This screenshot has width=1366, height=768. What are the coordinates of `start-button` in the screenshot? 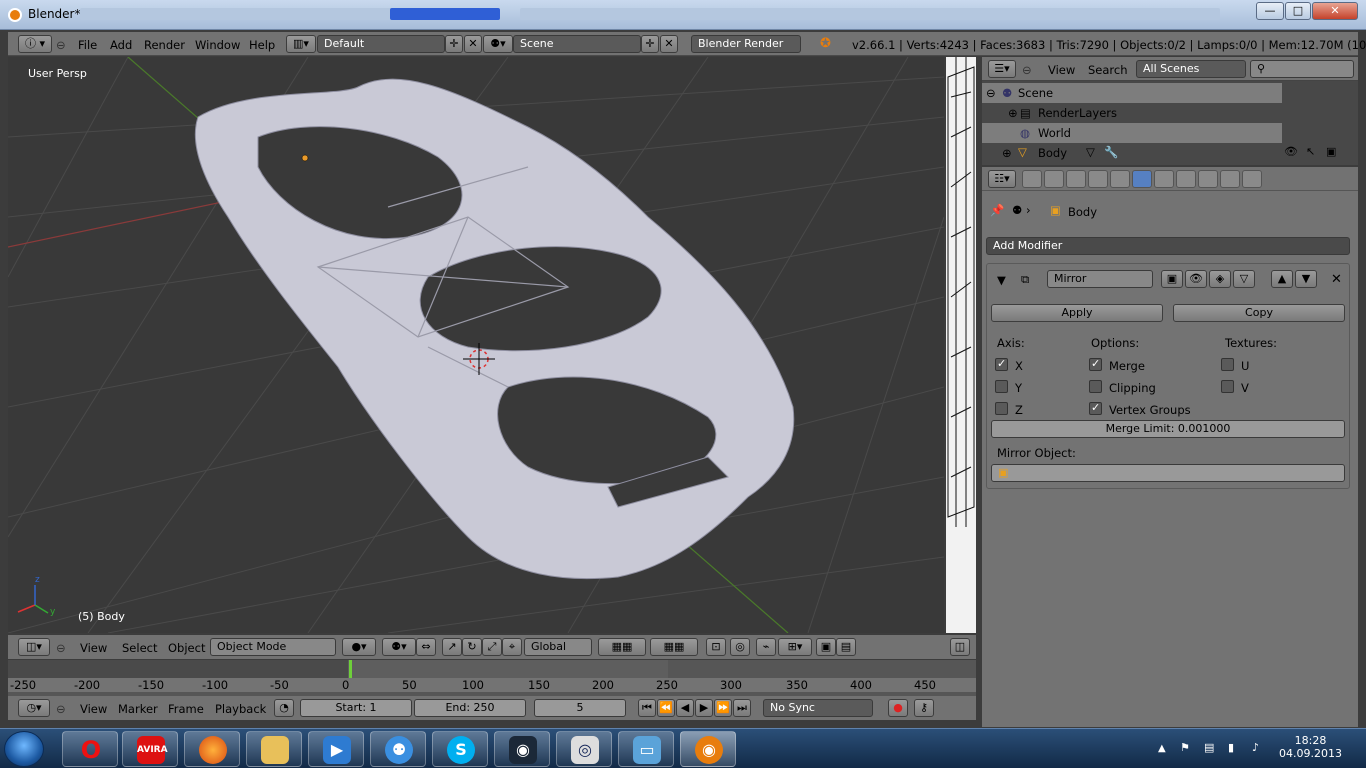 It's located at (24, 749).